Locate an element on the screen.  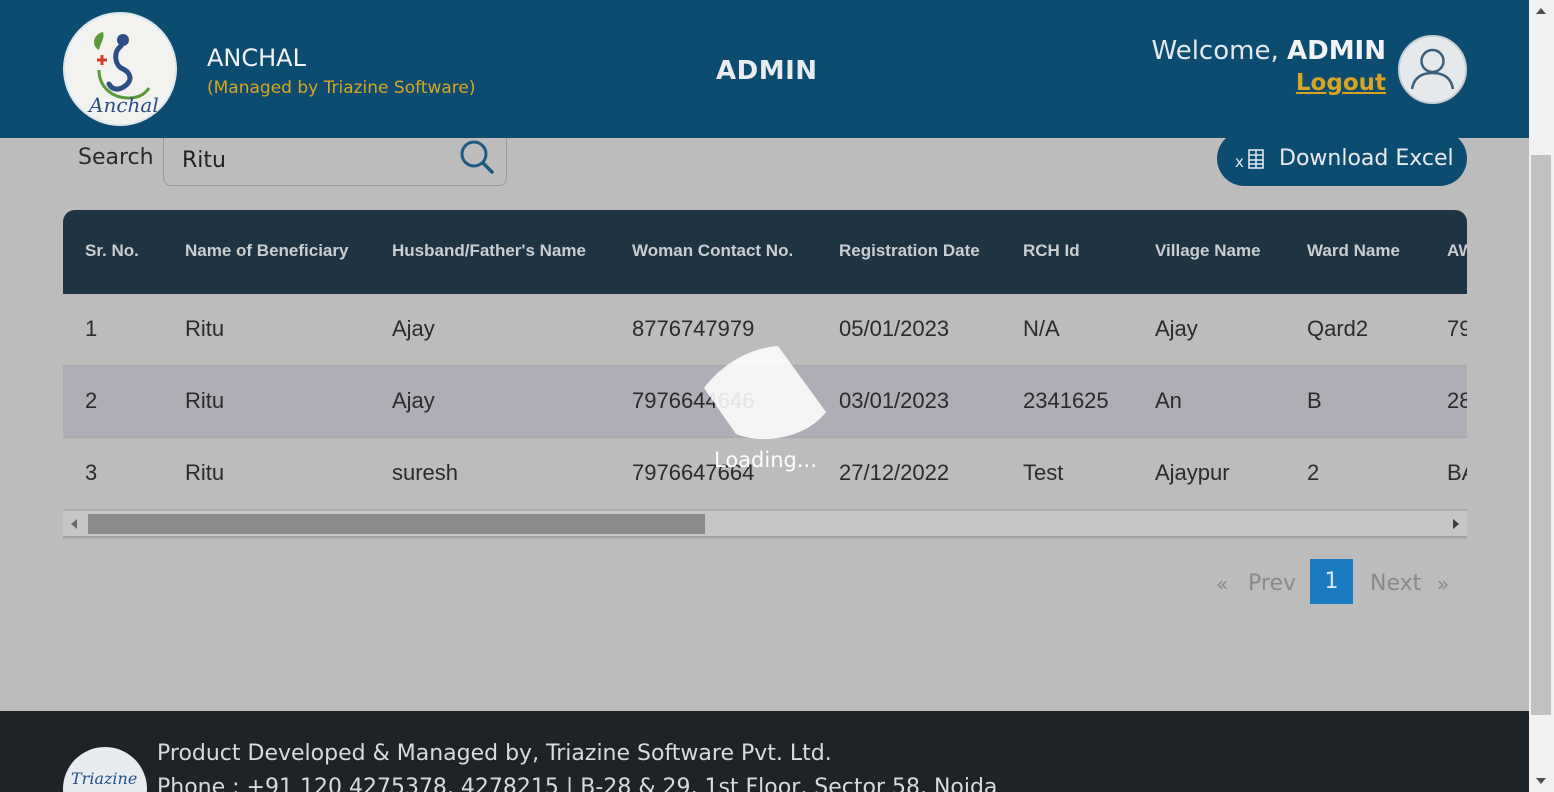
table-cell: suresh is located at coordinates (425, 472).